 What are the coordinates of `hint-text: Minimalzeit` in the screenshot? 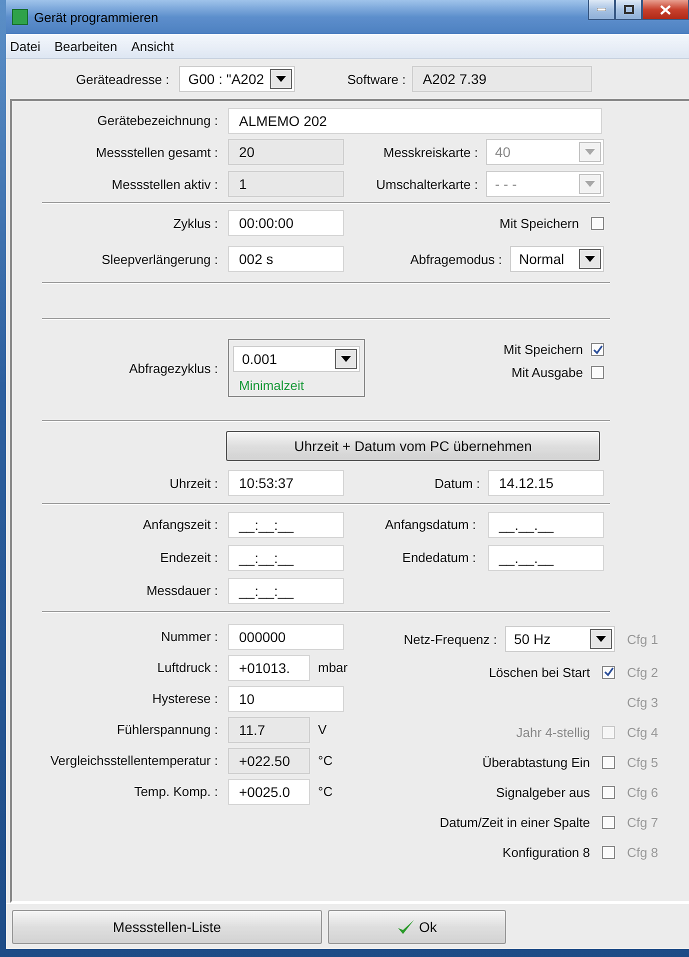 It's located at (272, 385).